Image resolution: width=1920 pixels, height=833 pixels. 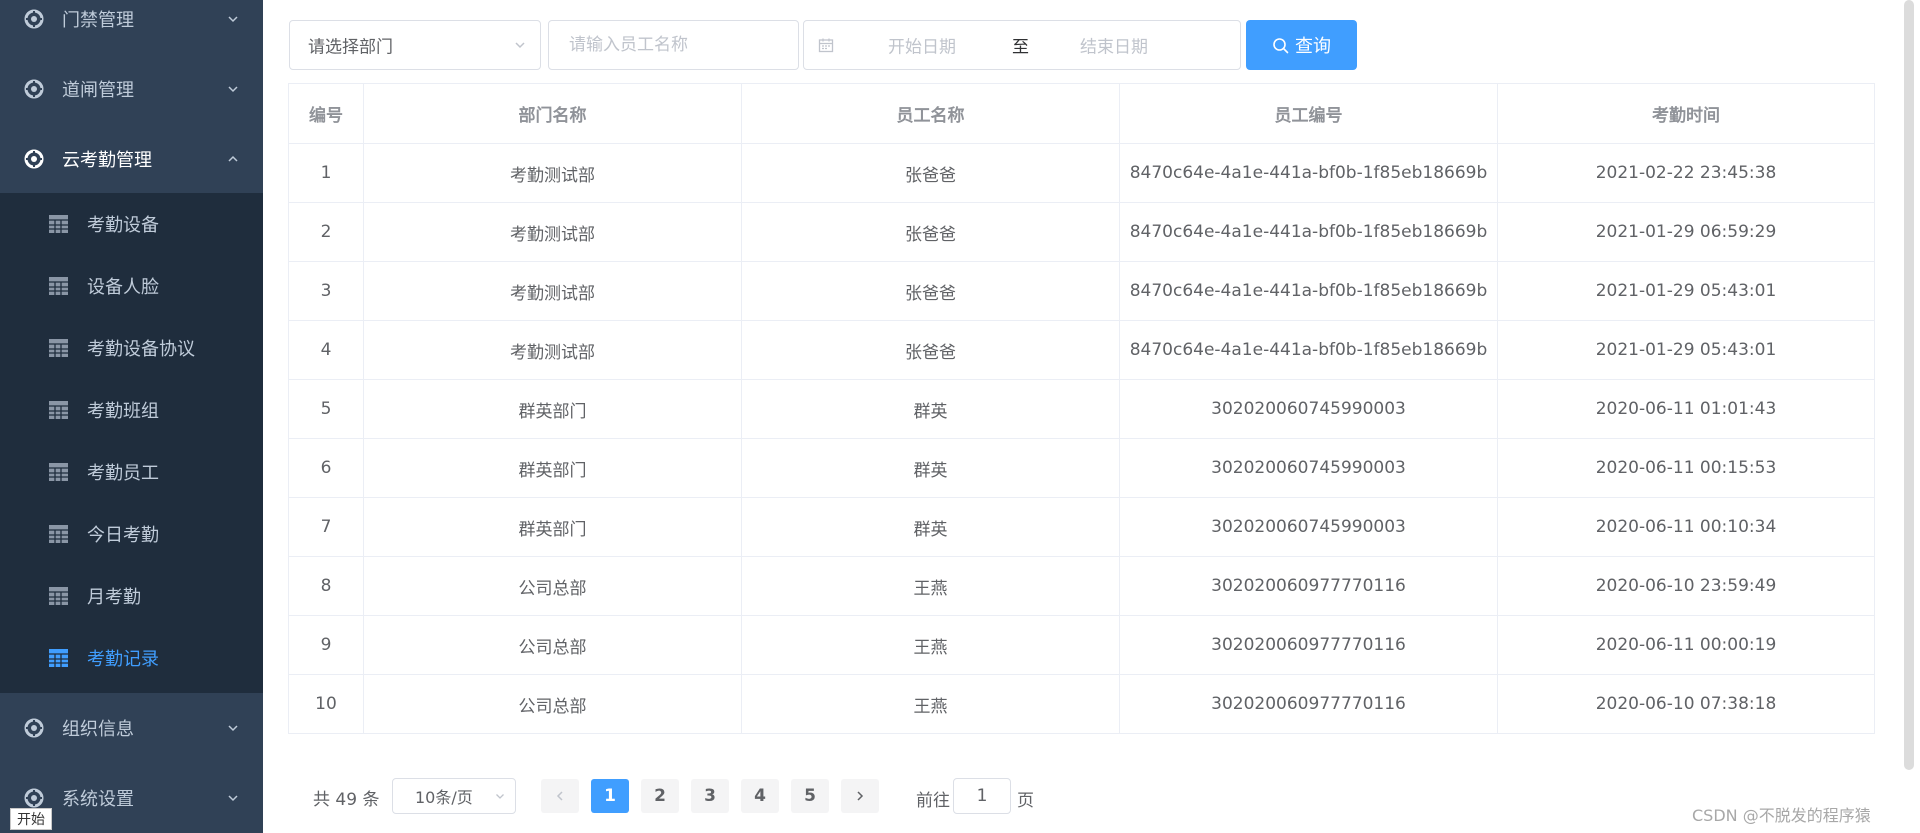 What do you see at coordinates (131, 472) in the screenshot?
I see `sidebar-item-attendance-employees: 考勤员工` at bounding box center [131, 472].